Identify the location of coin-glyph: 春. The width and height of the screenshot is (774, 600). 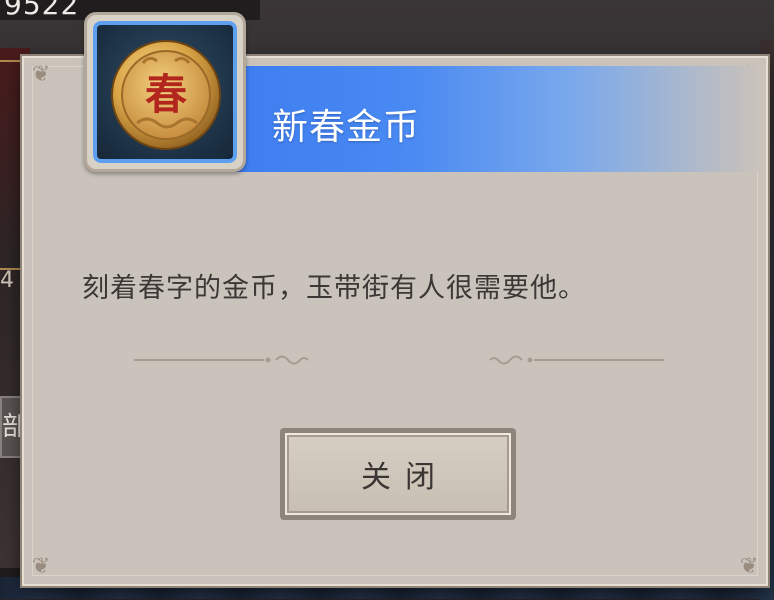
(166, 94).